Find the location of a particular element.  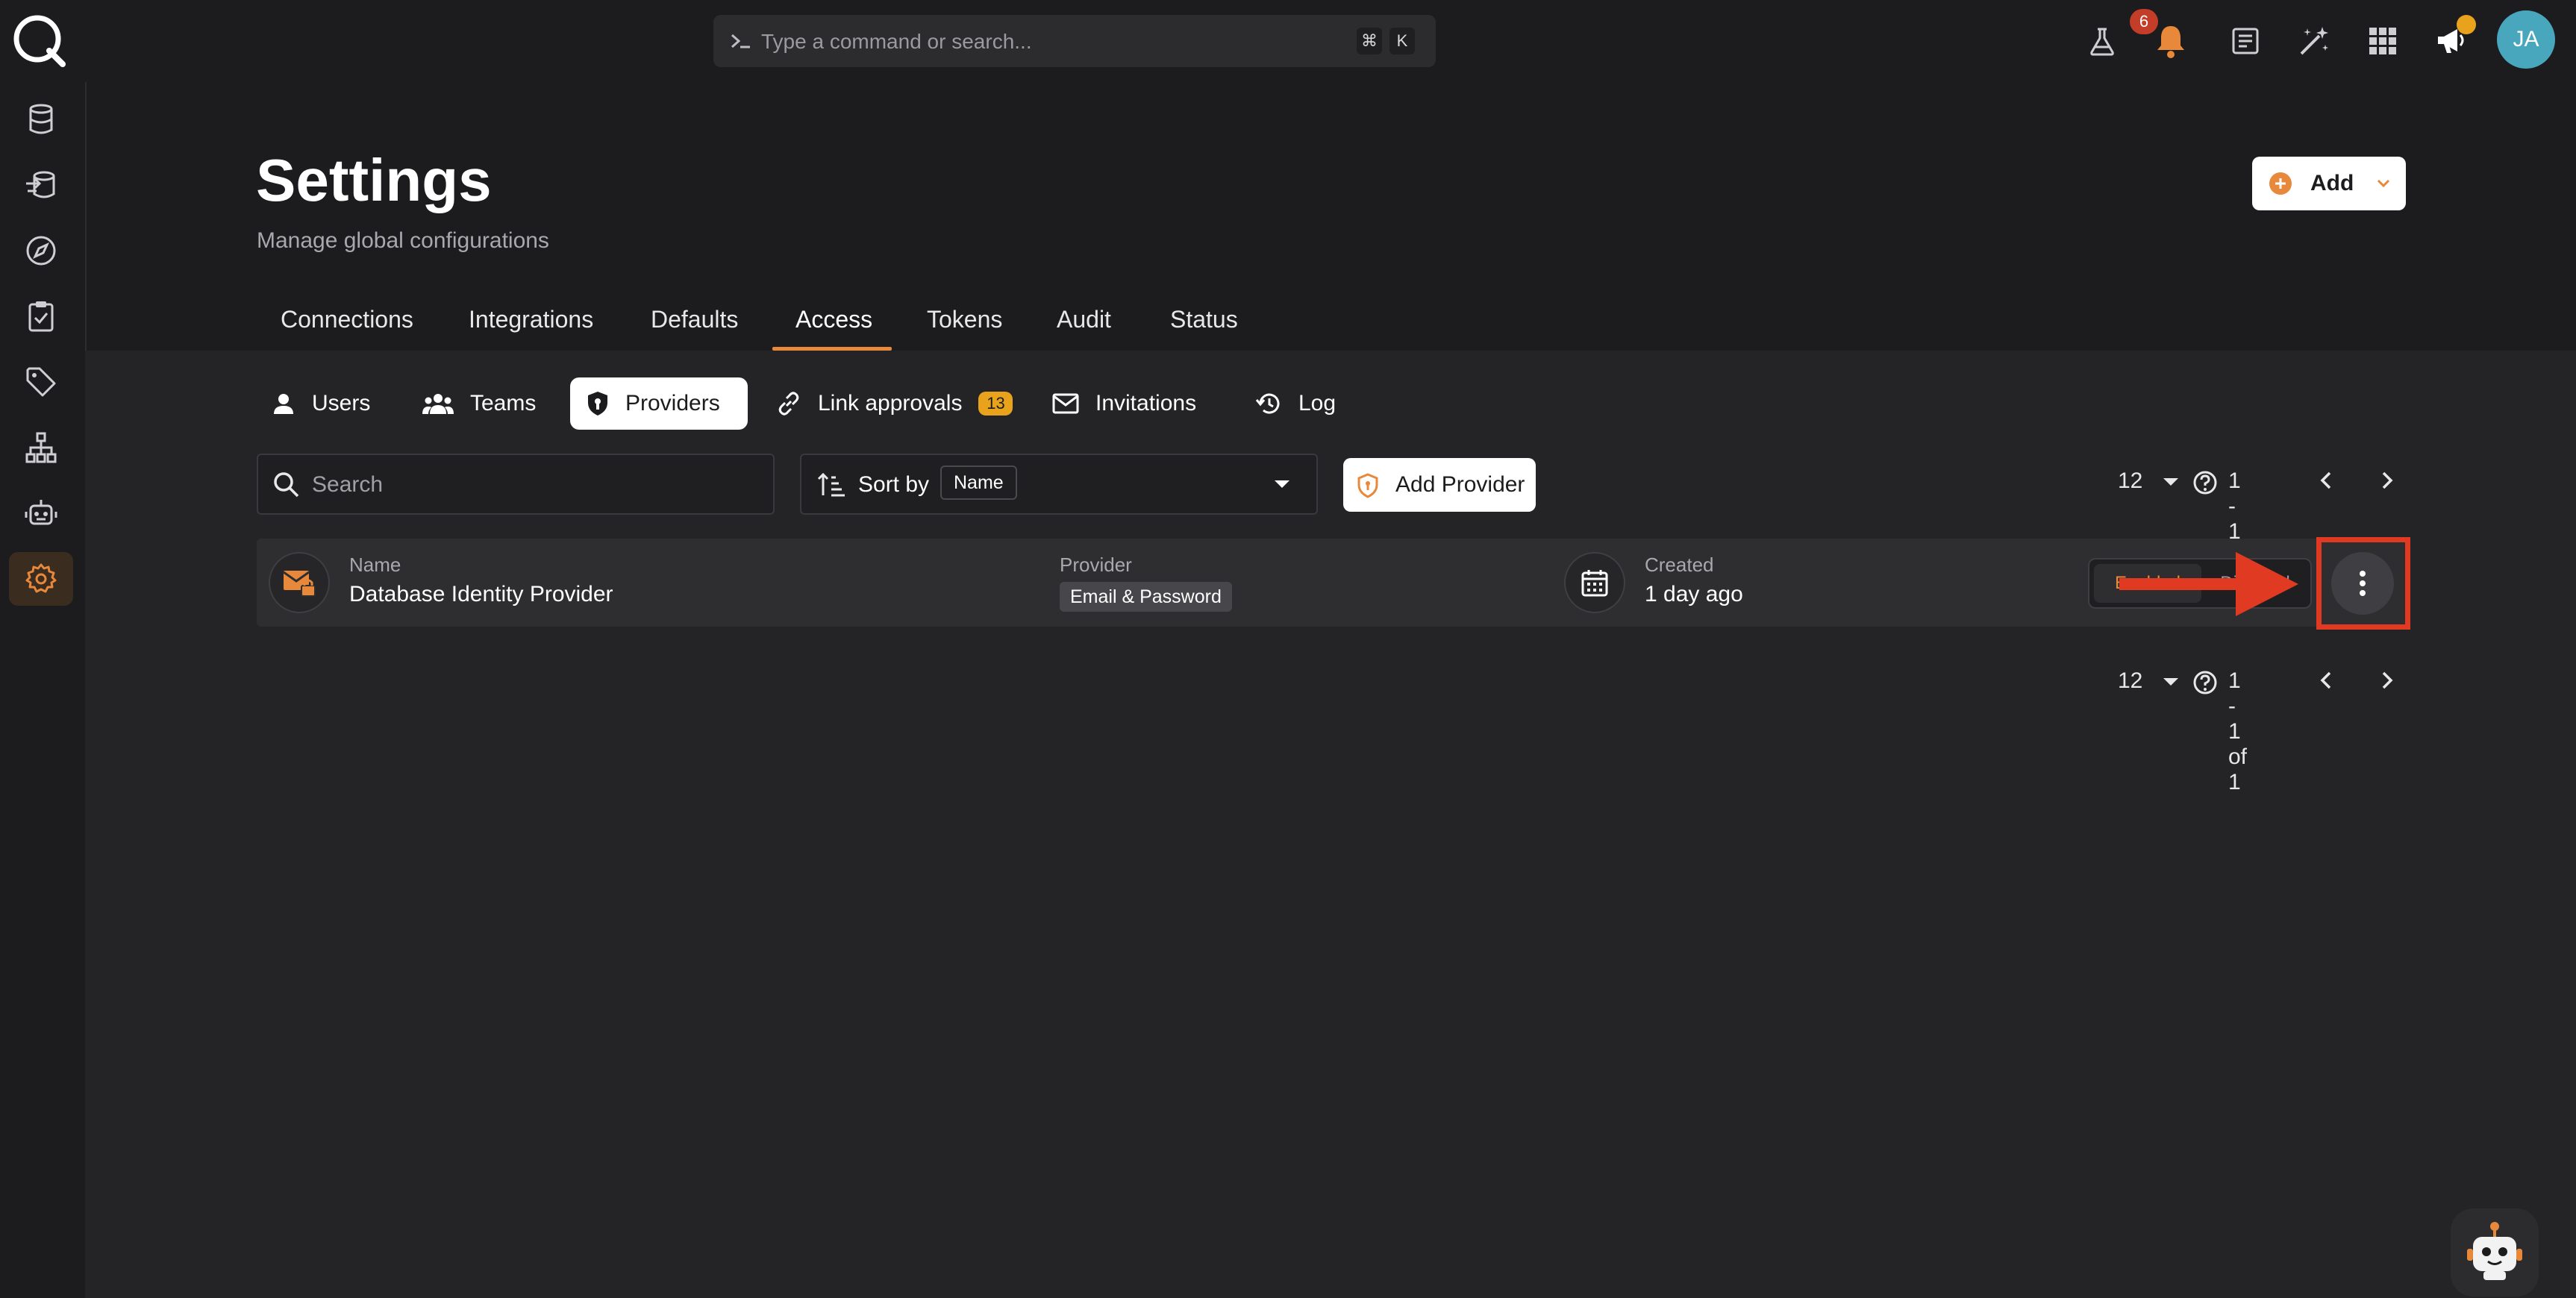

document-icon is located at coordinates (2245, 41).